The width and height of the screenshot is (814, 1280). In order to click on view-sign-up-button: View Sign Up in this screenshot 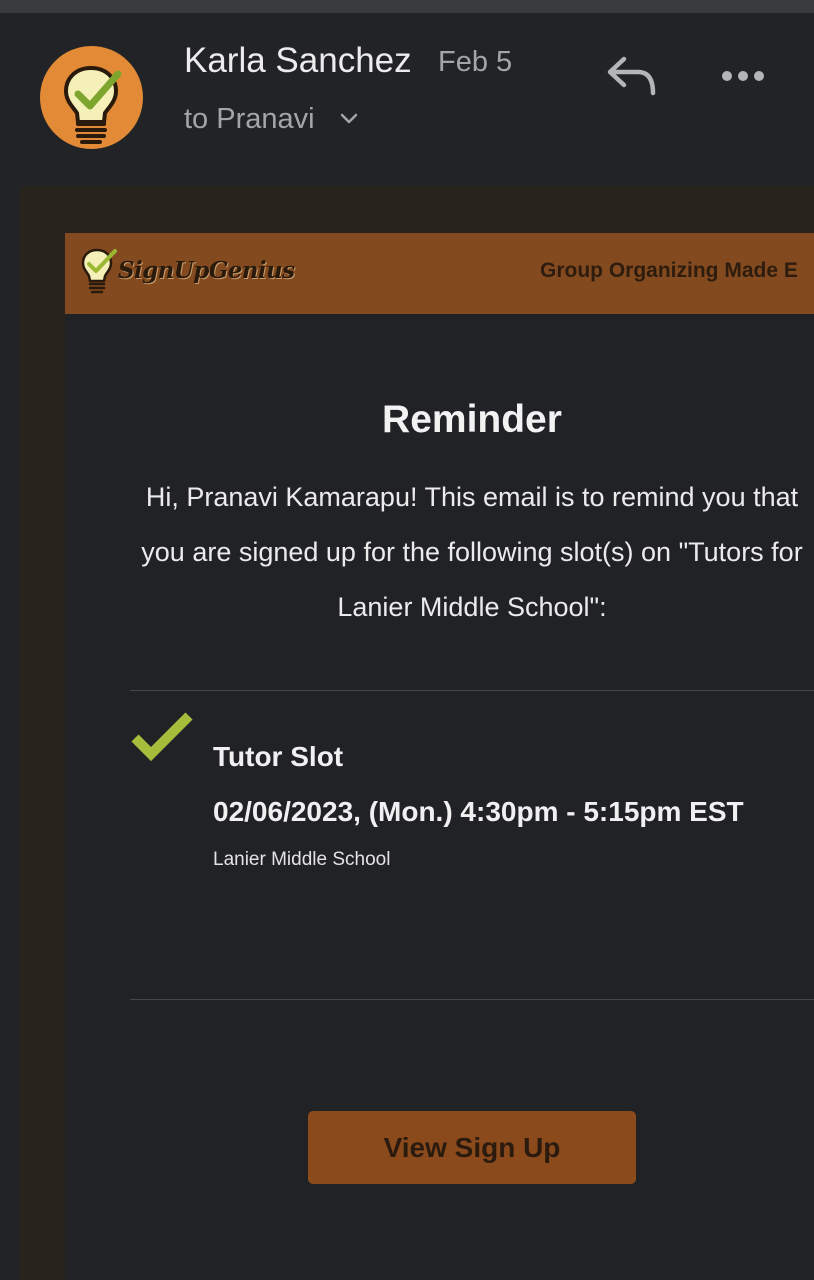, I will do `click(472, 1147)`.